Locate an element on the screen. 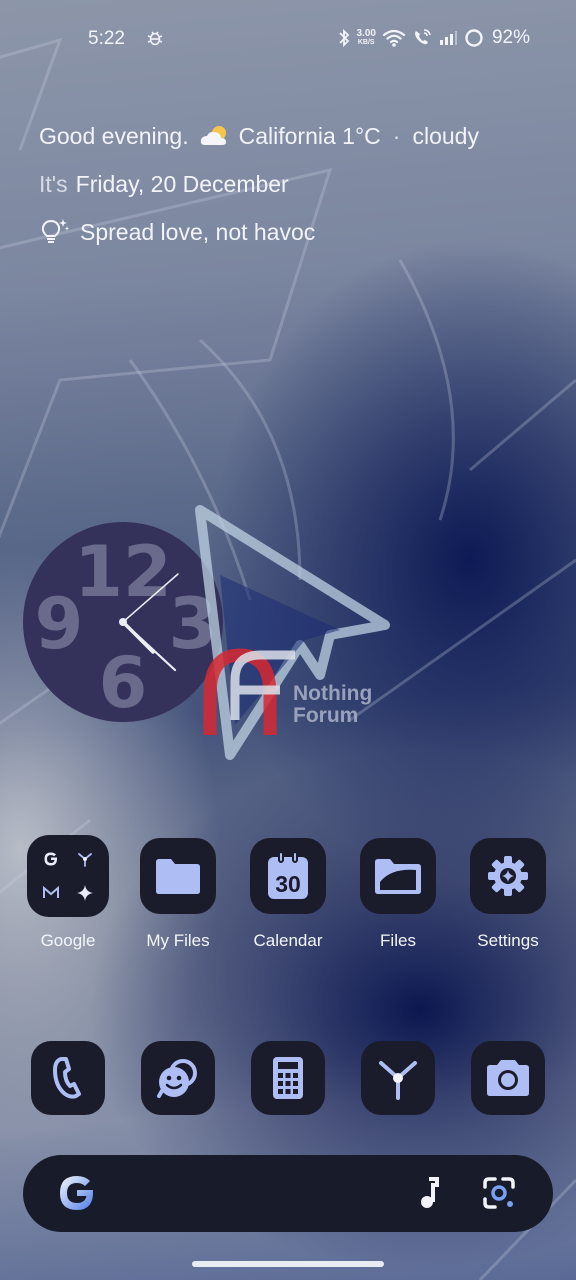 The height and width of the screenshot is (1280, 576). gesture-navigation-handle is located at coordinates (288, 1264).